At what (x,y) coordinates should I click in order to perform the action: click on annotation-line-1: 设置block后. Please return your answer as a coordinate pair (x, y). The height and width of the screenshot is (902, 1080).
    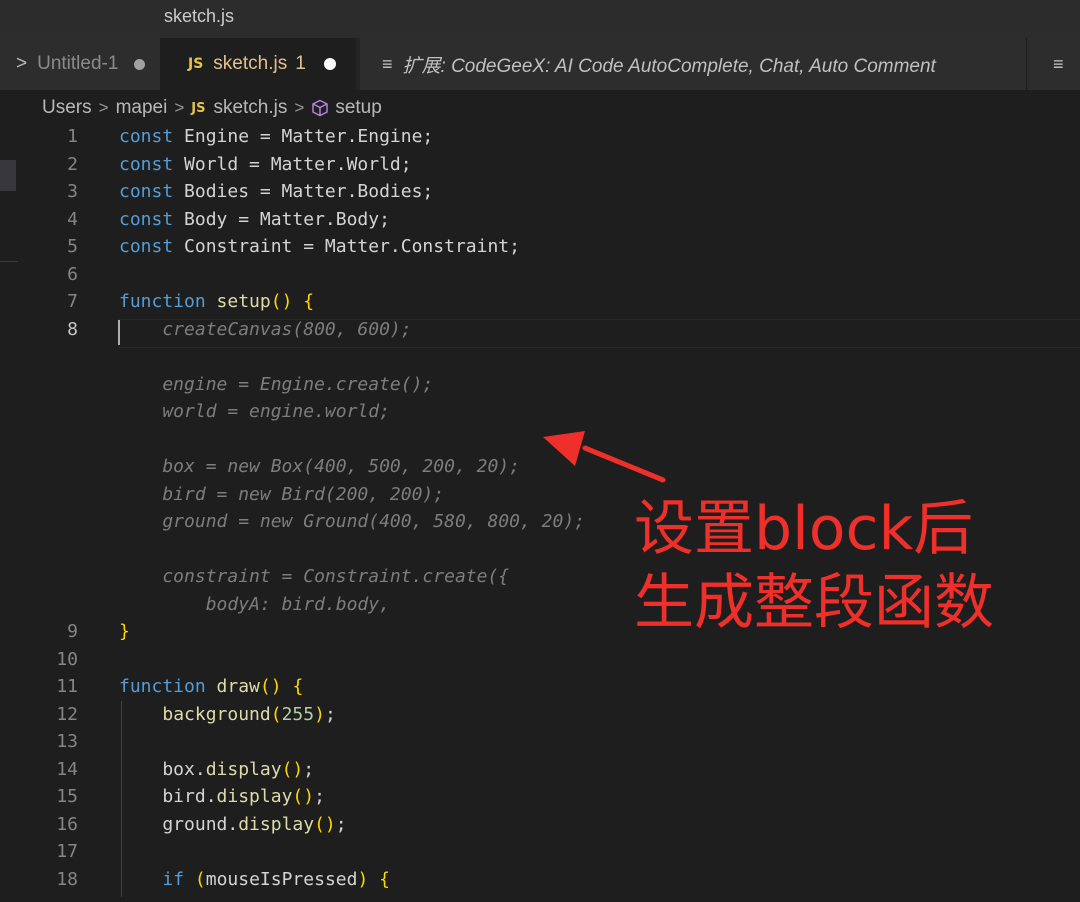
    Looking at the image, I should click on (804, 529).